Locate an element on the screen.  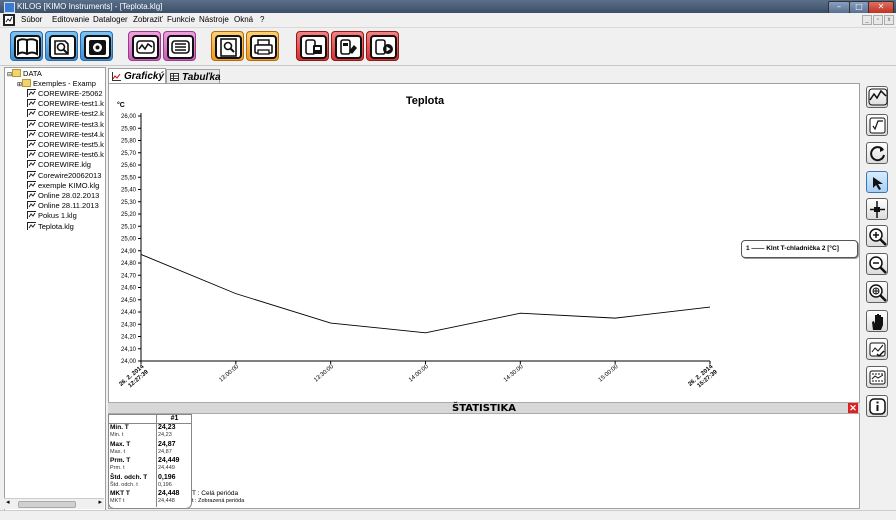
tree-file-item: COREWIRE-test6.k is located at coordinates (65, 155).